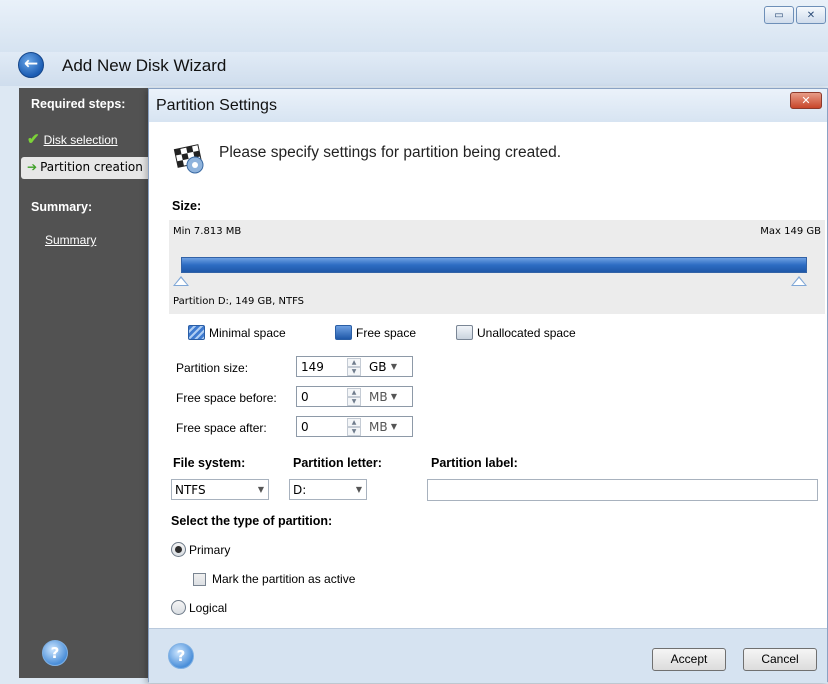  Describe the element at coordinates (322, 426) in the screenshot. I see `free-after-value: 0` at that location.